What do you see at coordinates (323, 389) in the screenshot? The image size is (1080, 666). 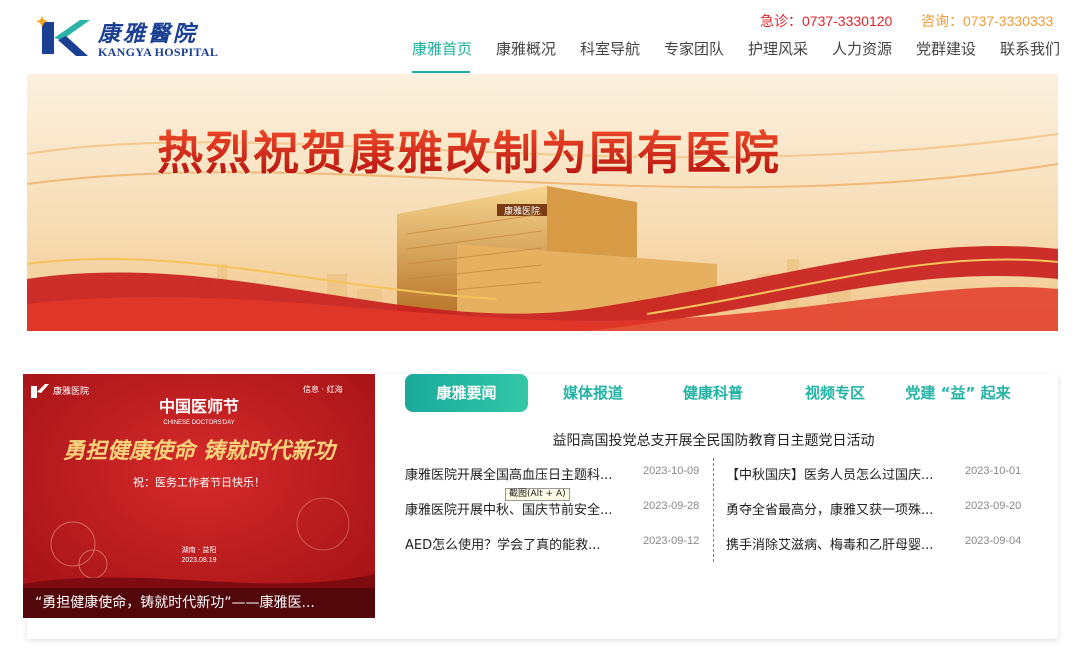 I see `feature-badge-right: 信息 · 红海` at bounding box center [323, 389].